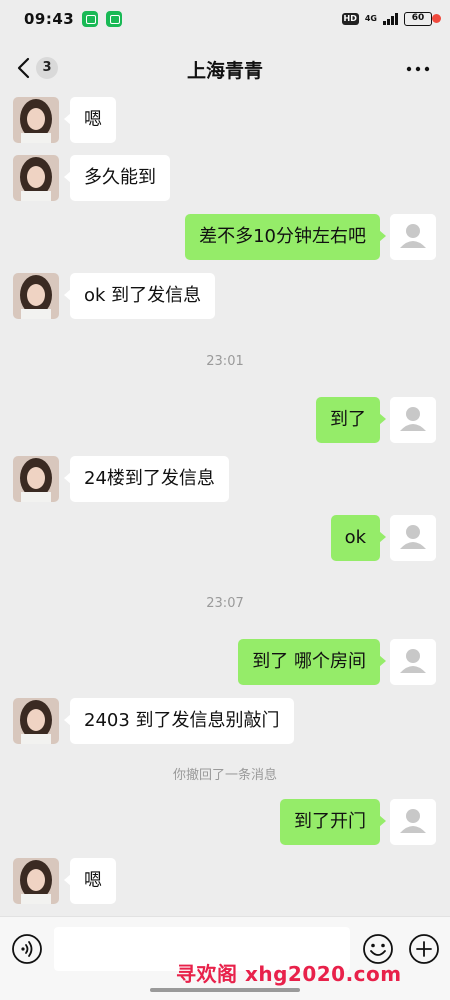  I want to click on add-attachment-icon, so click(424, 949).